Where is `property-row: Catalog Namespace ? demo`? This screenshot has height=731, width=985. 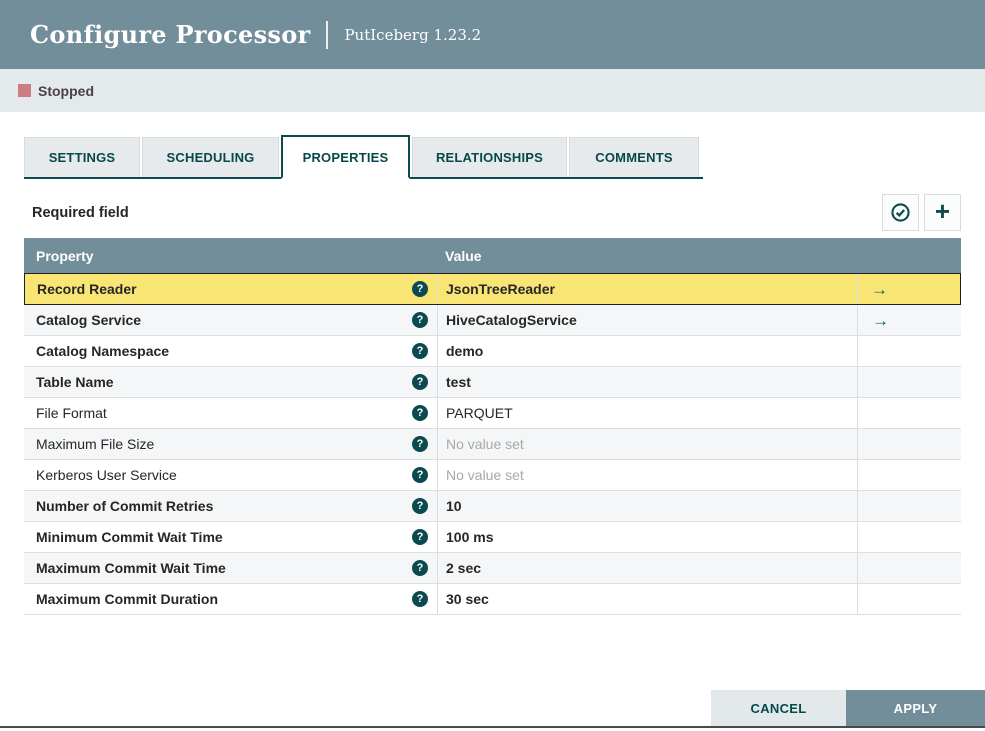
property-row: Catalog Namespace ? demo is located at coordinates (492, 351).